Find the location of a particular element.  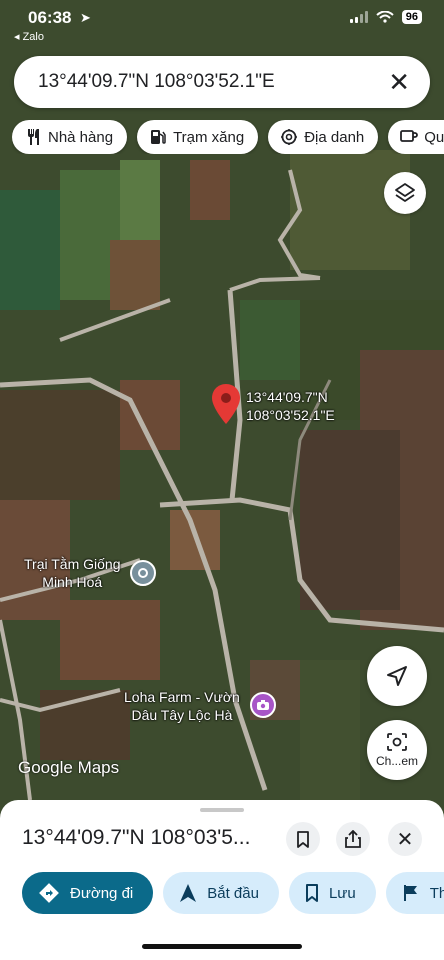

directions-label: Đường đi is located at coordinates (102, 893).